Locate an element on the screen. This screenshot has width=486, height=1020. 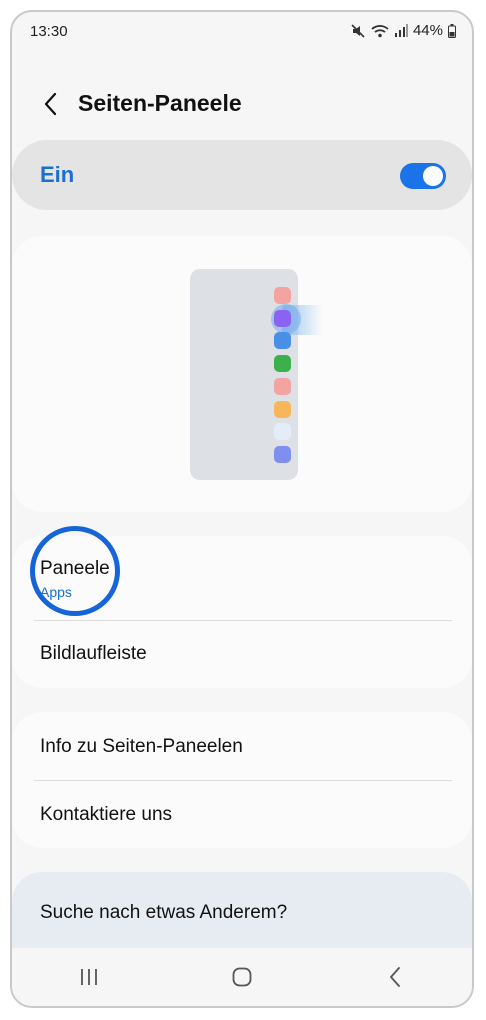
about-row: Info zu Seiten-Paneelen is located at coordinates (242, 746).